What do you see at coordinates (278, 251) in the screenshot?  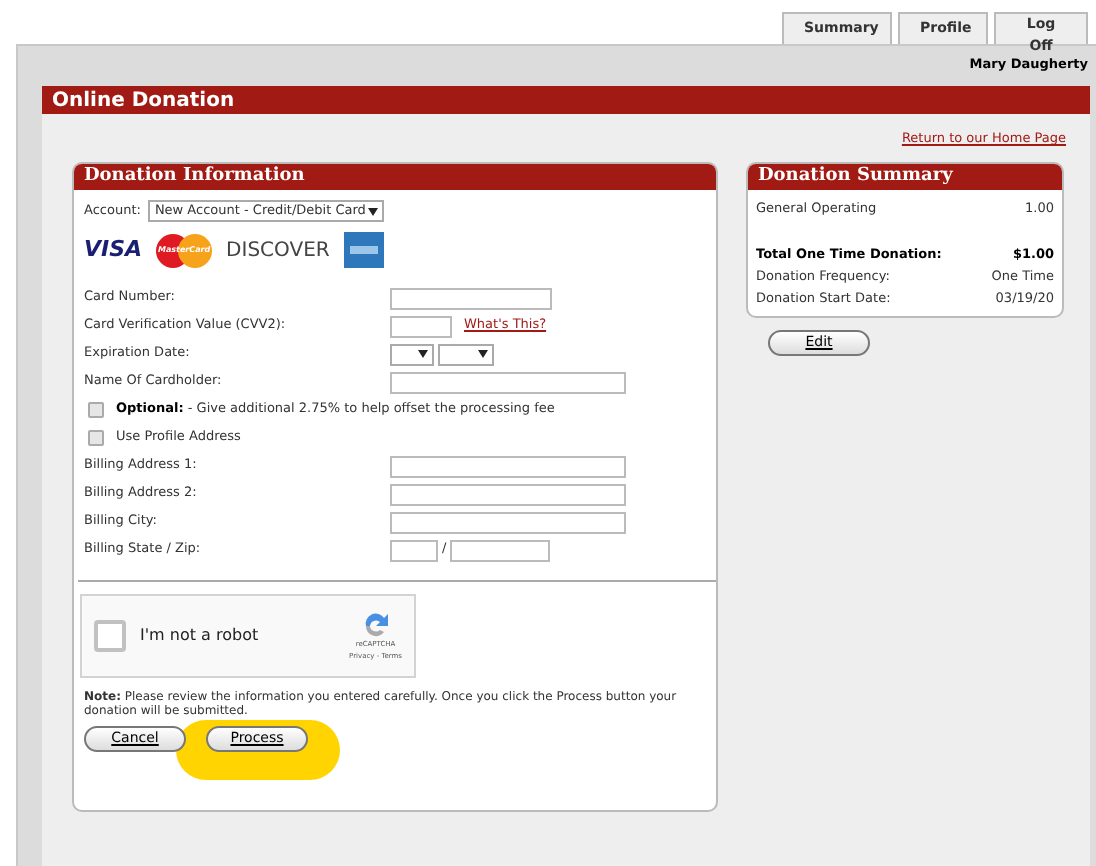 I see `discover-logo: DISCOVER` at bounding box center [278, 251].